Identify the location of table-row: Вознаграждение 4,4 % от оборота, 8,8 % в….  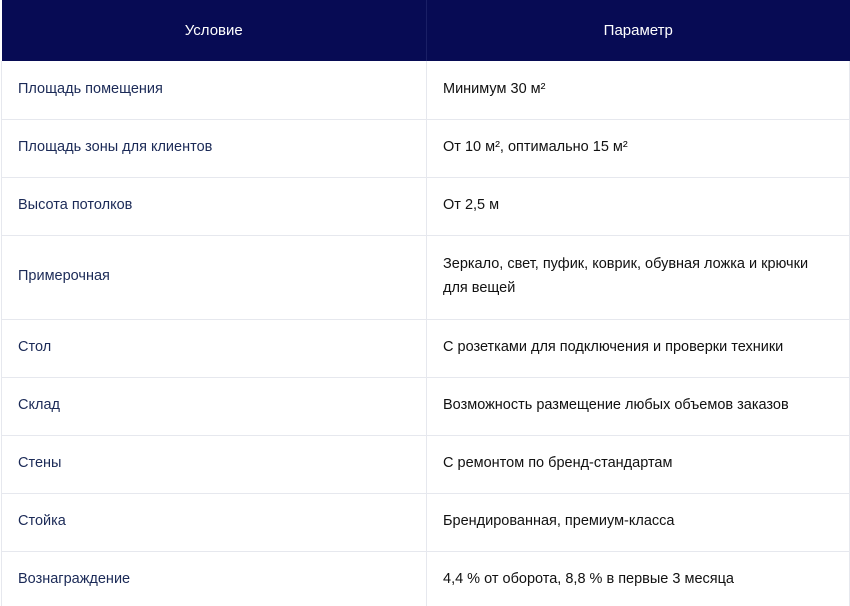
(425, 578).